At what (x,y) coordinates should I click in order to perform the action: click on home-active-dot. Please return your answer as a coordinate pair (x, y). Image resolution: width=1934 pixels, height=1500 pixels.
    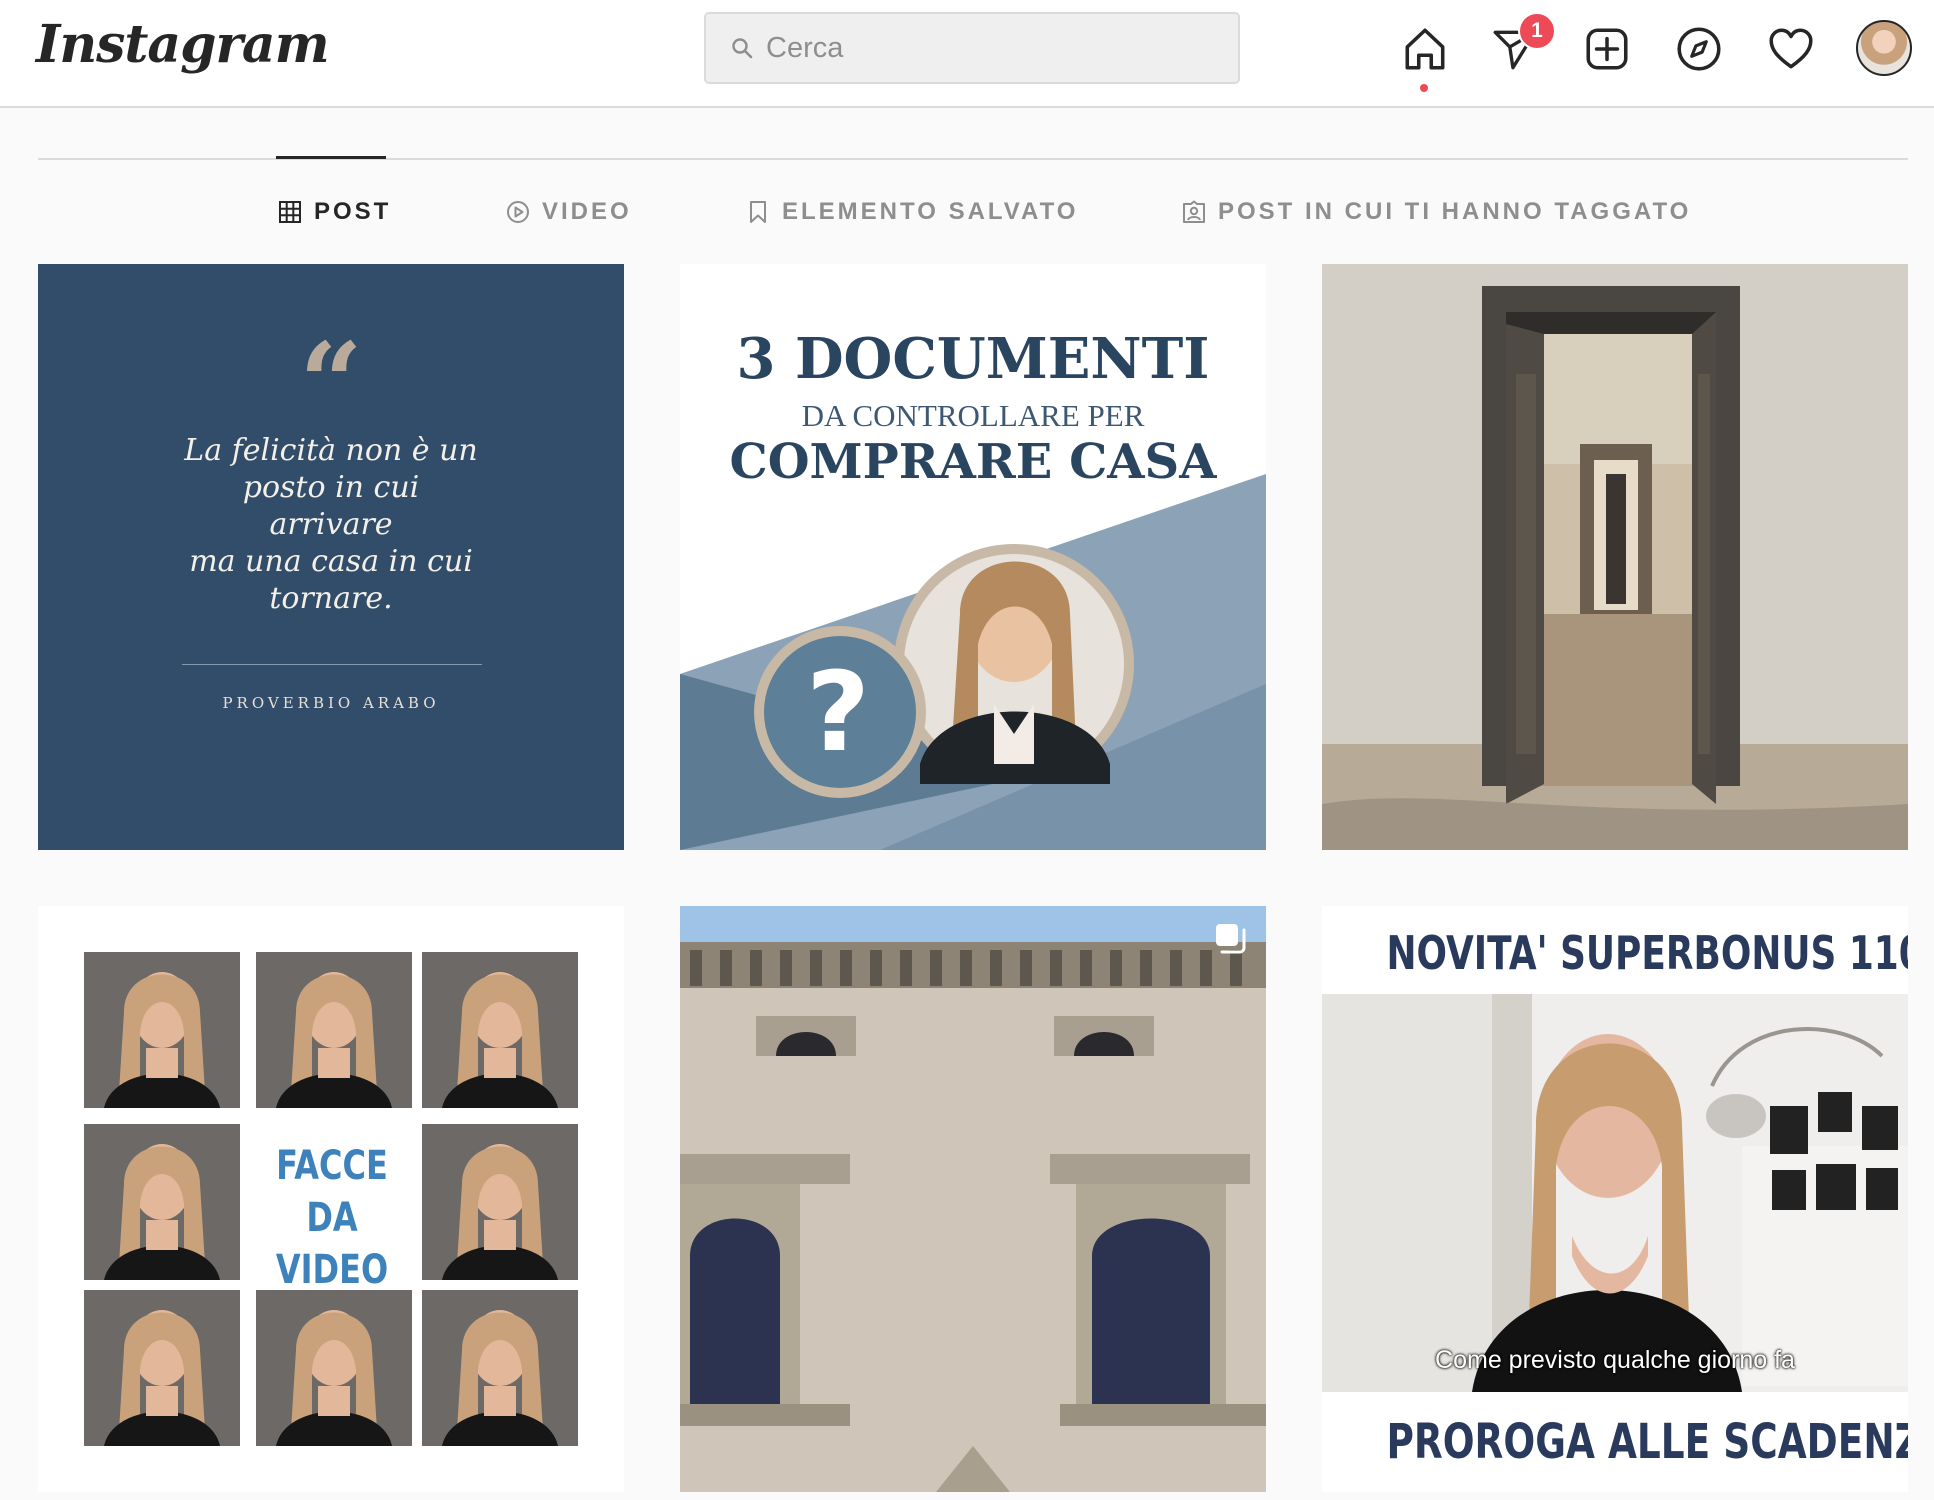
    Looking at the image, I should click on (1424, 88).